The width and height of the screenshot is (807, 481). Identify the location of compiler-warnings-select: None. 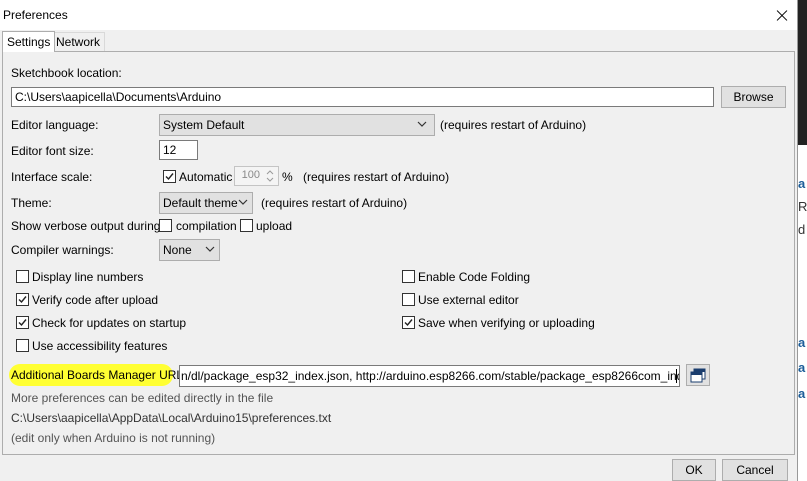
(189, 250).